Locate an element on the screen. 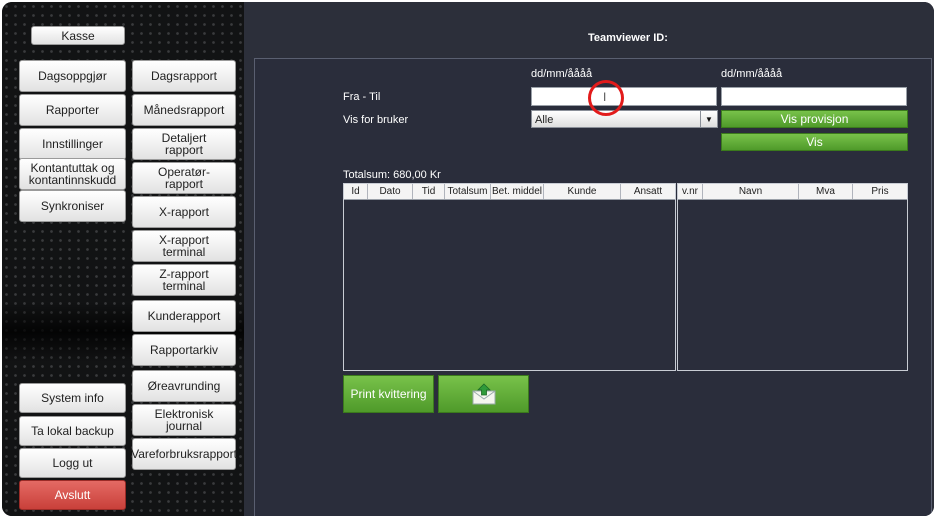 This screenshot has height=520, width=938. lokal-backup-button: Ta lokal backup is located at coordinates (72, 431).